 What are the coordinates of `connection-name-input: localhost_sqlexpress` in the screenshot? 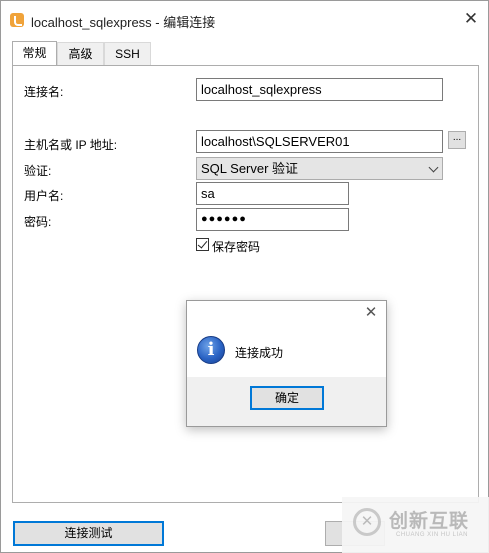 It's located at (319, 89).